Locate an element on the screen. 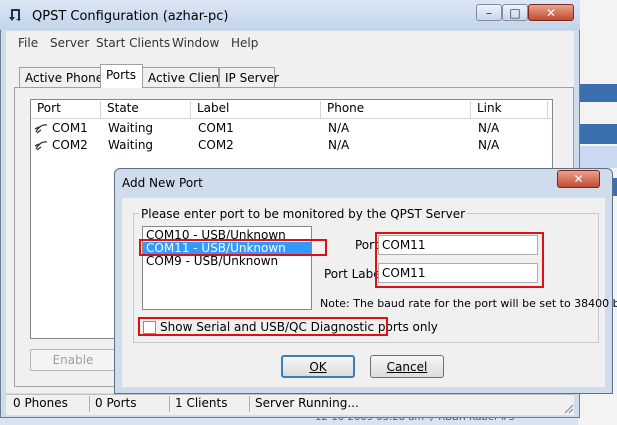 The image size is (617, 425). port-input: COM11 is located at coordinates (458, 245).